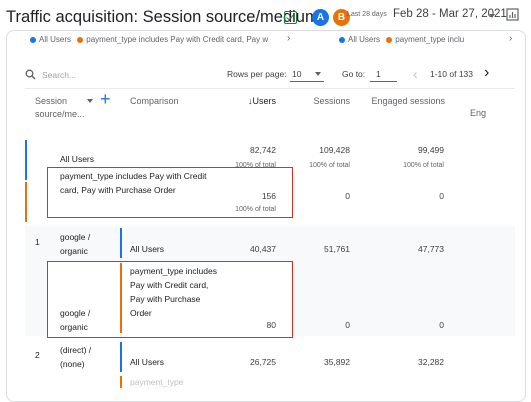  I want to click on column-header-users: ↓Users, so click(256, 101).